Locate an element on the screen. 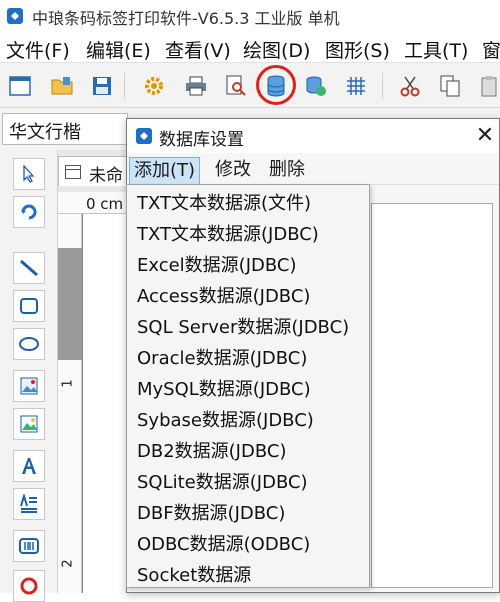 The height and width of the screenshot is (602, 500). dropdown-item-db2: DB2数据源(JDBC) is located at coordinates (211, 452).